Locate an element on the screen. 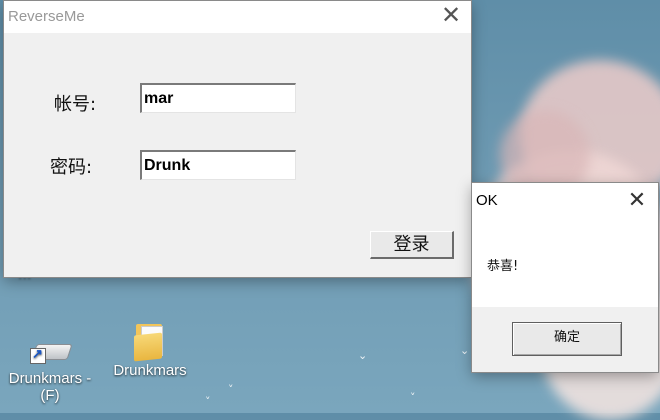  dialog-title-bar: OK ✕ is located at coordinates (565, 200).